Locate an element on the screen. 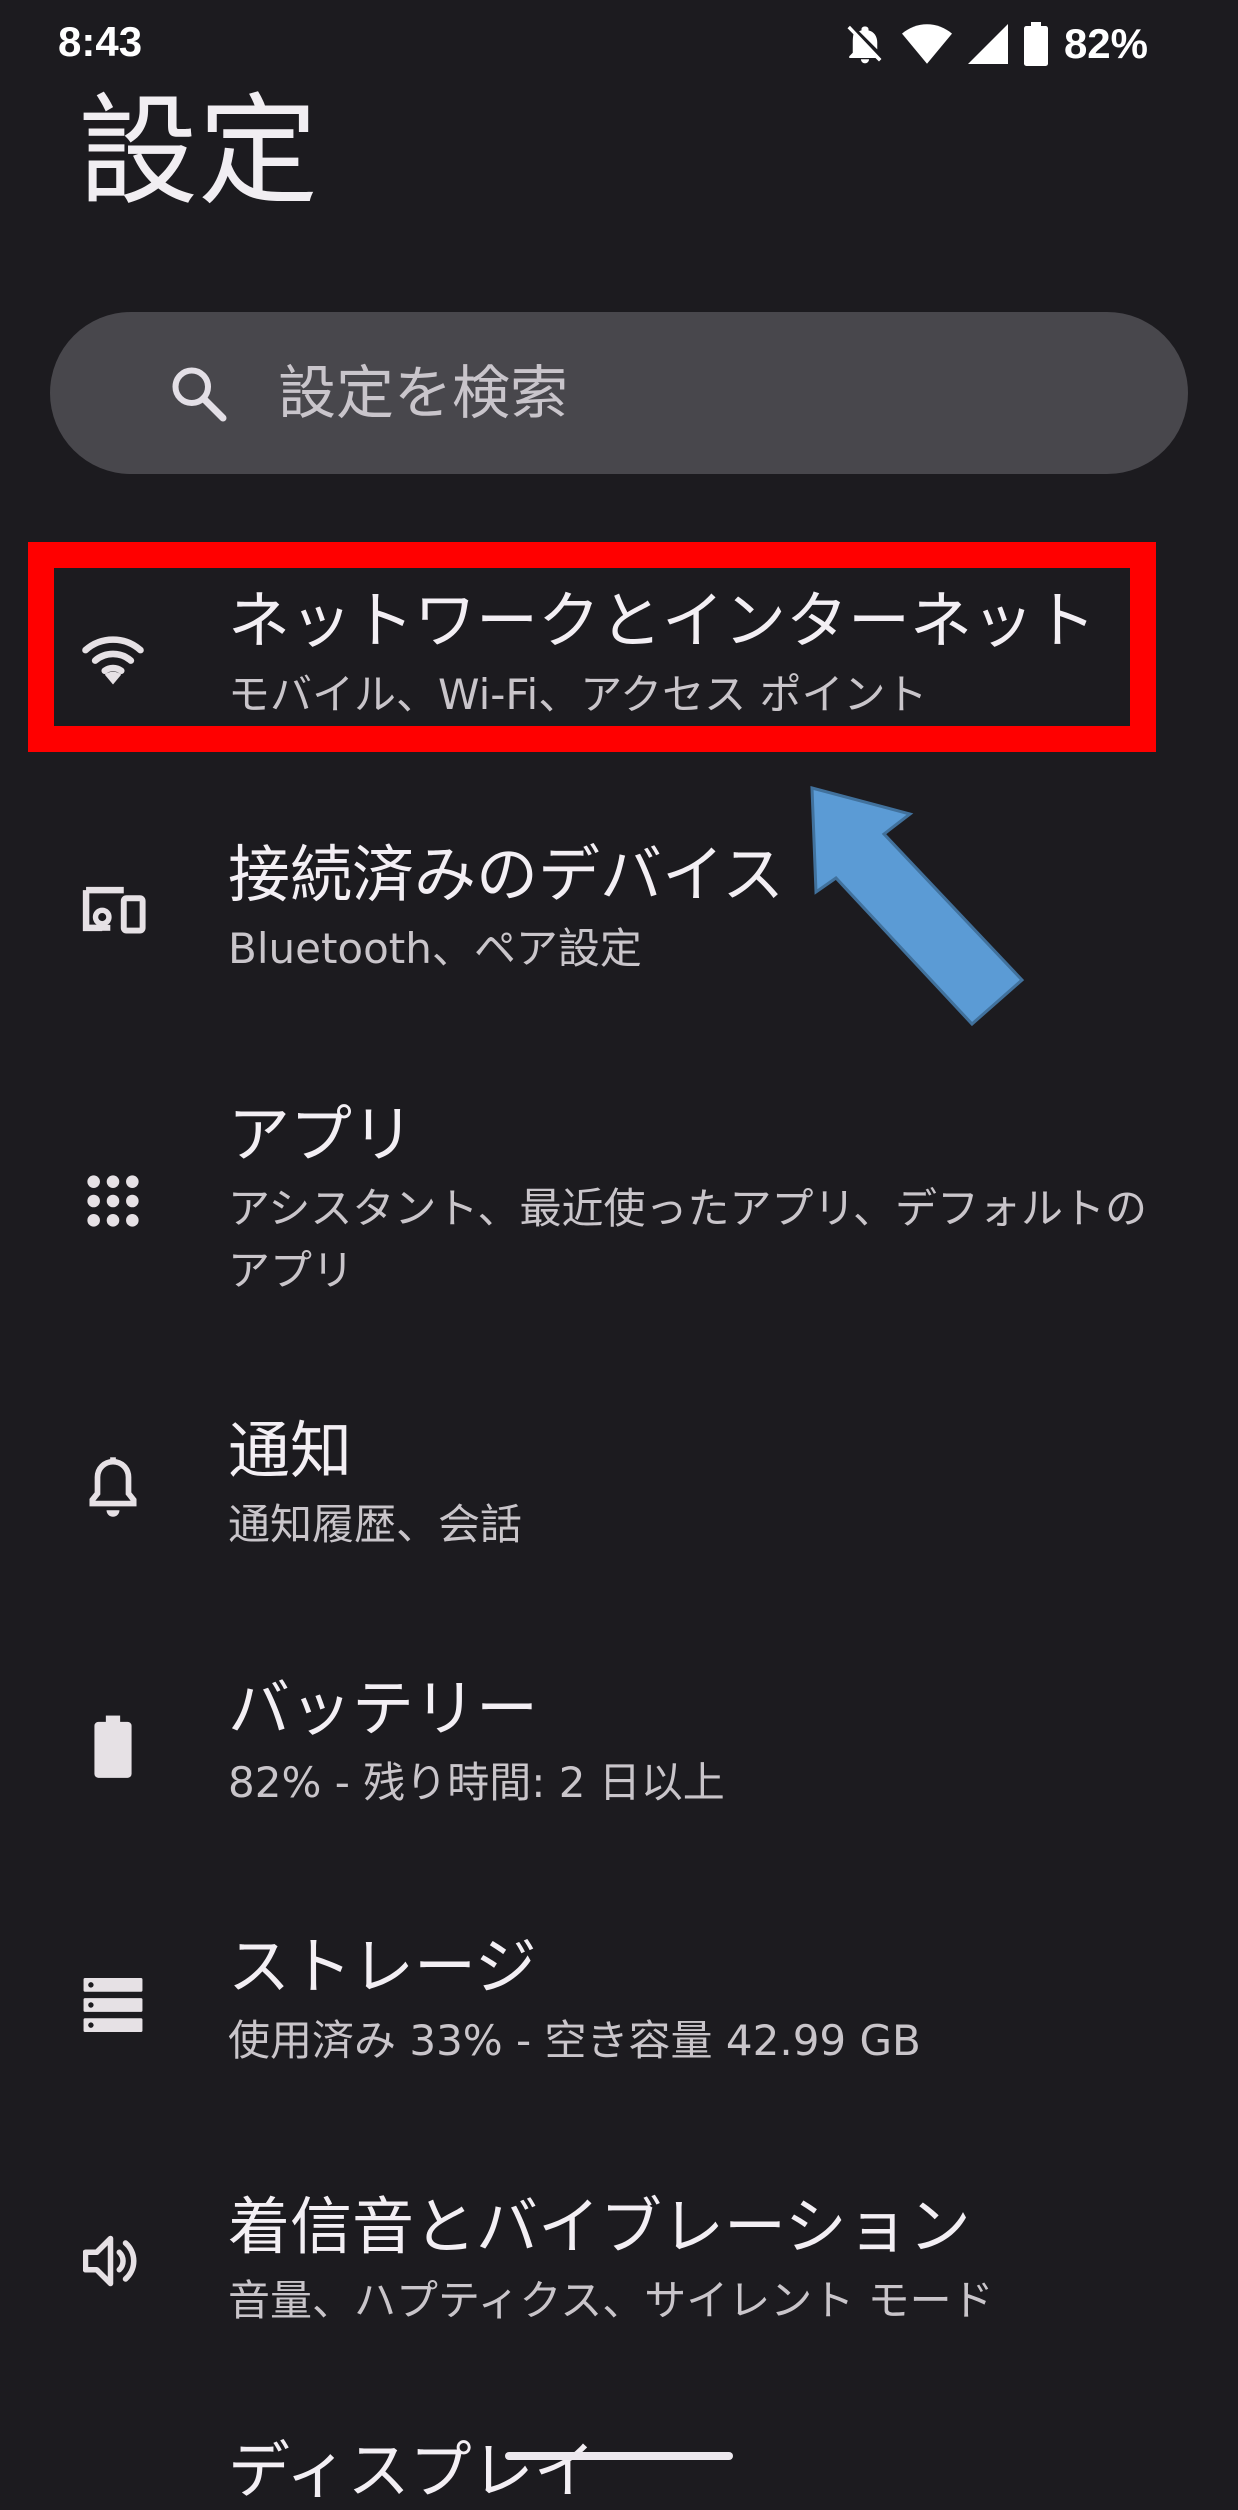 Image resolution: width=1238 pixels, height=2510 pixels. settings-item-storage: ストレージ 使用済み 33% - 空き容量 42.99 GB is located at coordinates (619, 2005).